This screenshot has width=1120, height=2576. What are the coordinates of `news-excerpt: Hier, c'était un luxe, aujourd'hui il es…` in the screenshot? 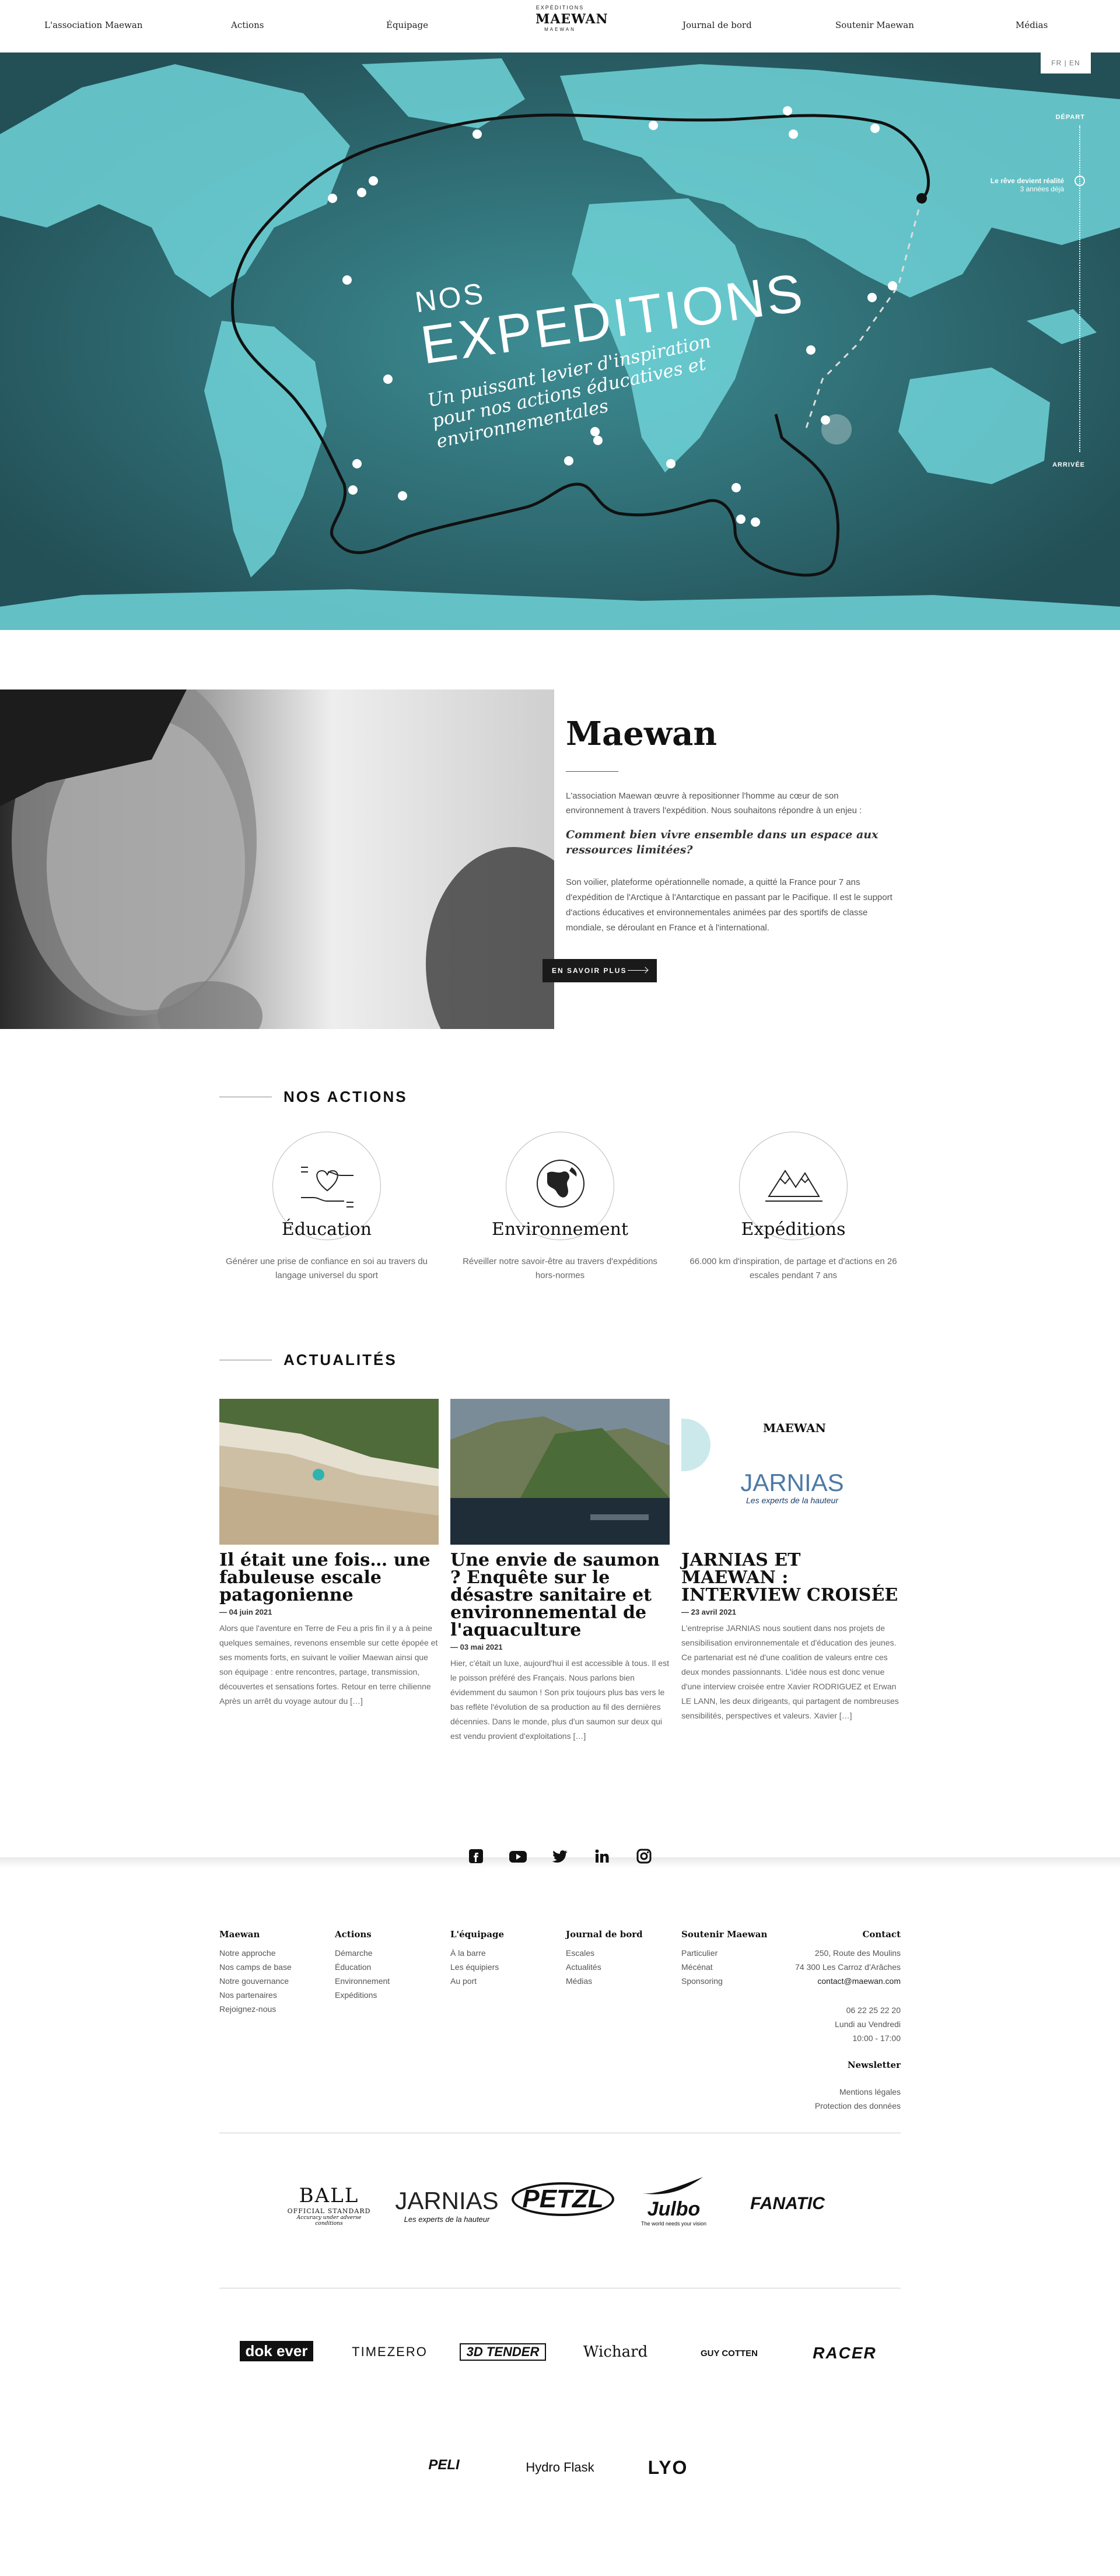 It's located at (559, 1699).